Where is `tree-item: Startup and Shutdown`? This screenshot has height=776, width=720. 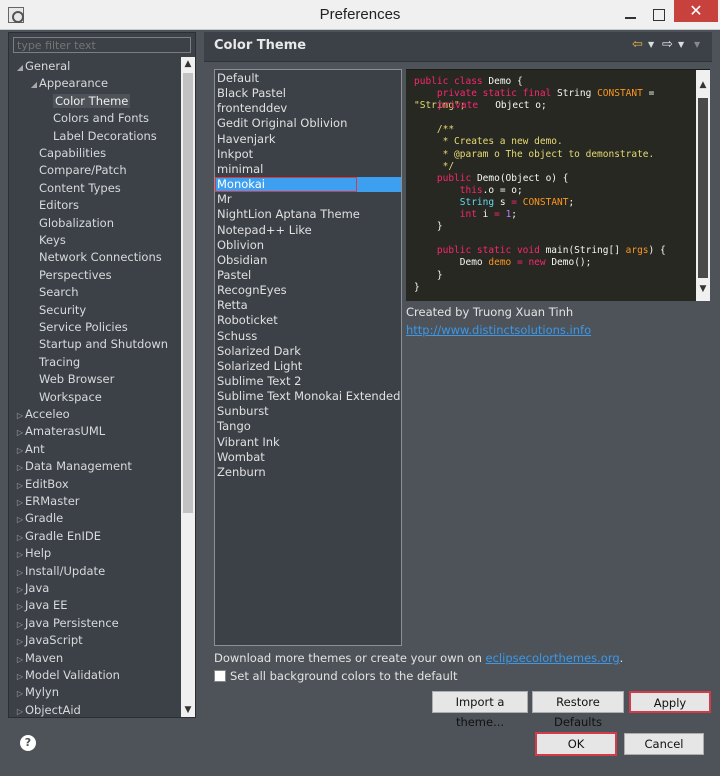
tree-item: Startup and Shutdown is located at coordinates (98, 344).